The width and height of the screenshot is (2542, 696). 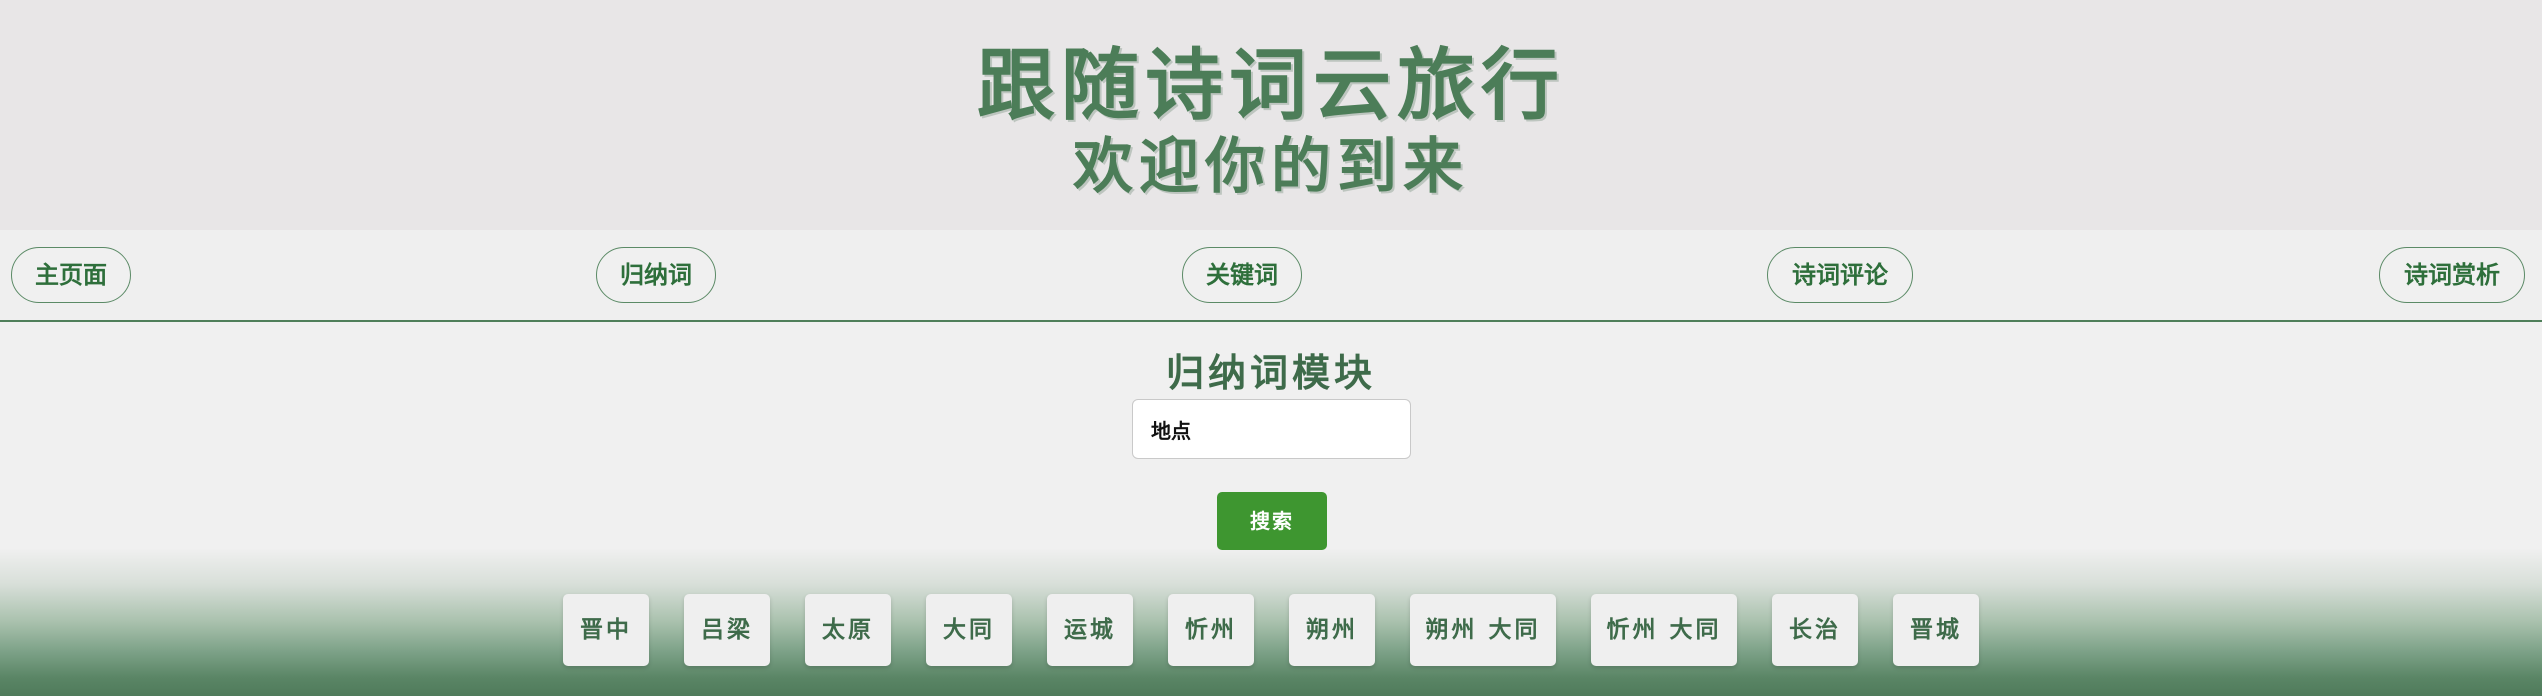 What do you see at coordinates (848, 630) in the screenshot?
I see `place-button: 太原` at bounding box center [848, 630].